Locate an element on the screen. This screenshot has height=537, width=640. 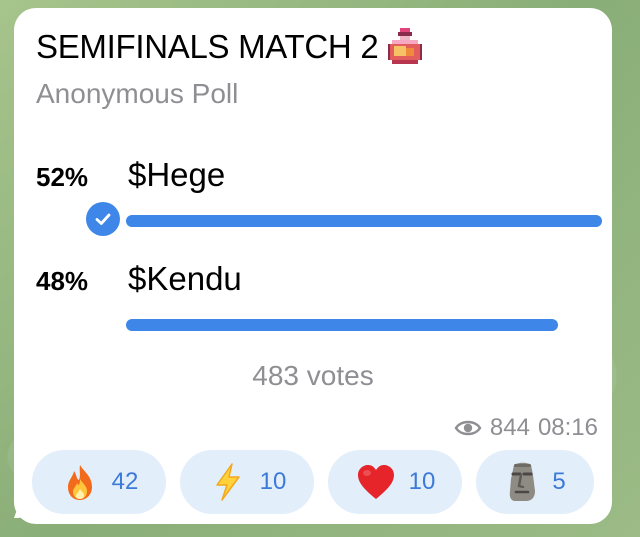
checkmark-icon is located at coordinates (103, 219).